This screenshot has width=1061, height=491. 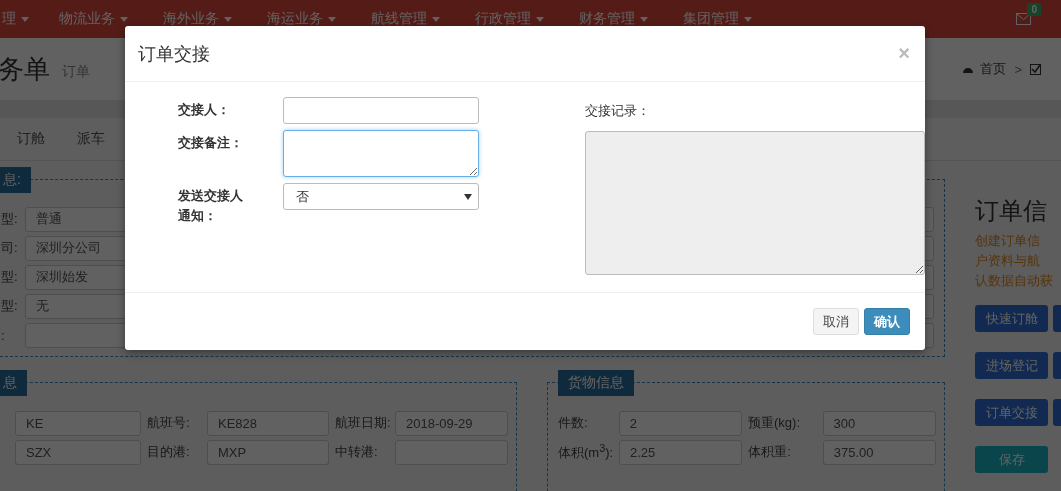 What do you see at coordinates (169, 452) in the screenshot?
I see `field-label: 目的港:` at bounding box center [169, 452].